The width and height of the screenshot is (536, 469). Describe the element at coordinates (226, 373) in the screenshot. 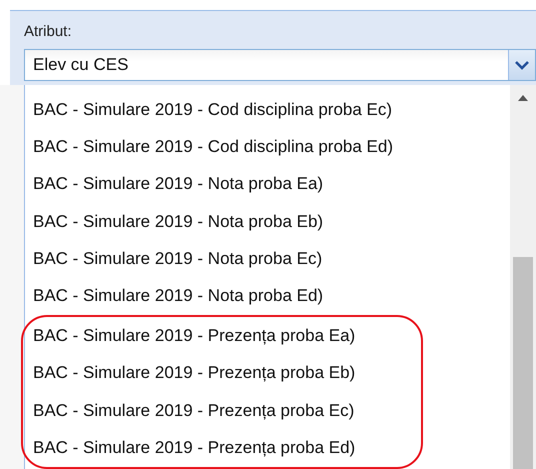

I see `dropdown-option: BAC - Simulare 2019 - Prezența proba Eb)` at that location.